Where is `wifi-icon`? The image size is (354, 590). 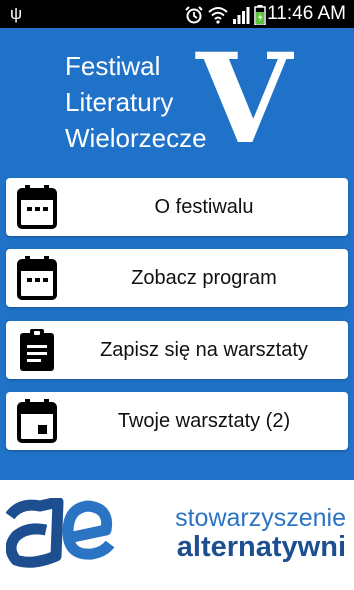 wifi-icon is located at coordinates (218, 15).